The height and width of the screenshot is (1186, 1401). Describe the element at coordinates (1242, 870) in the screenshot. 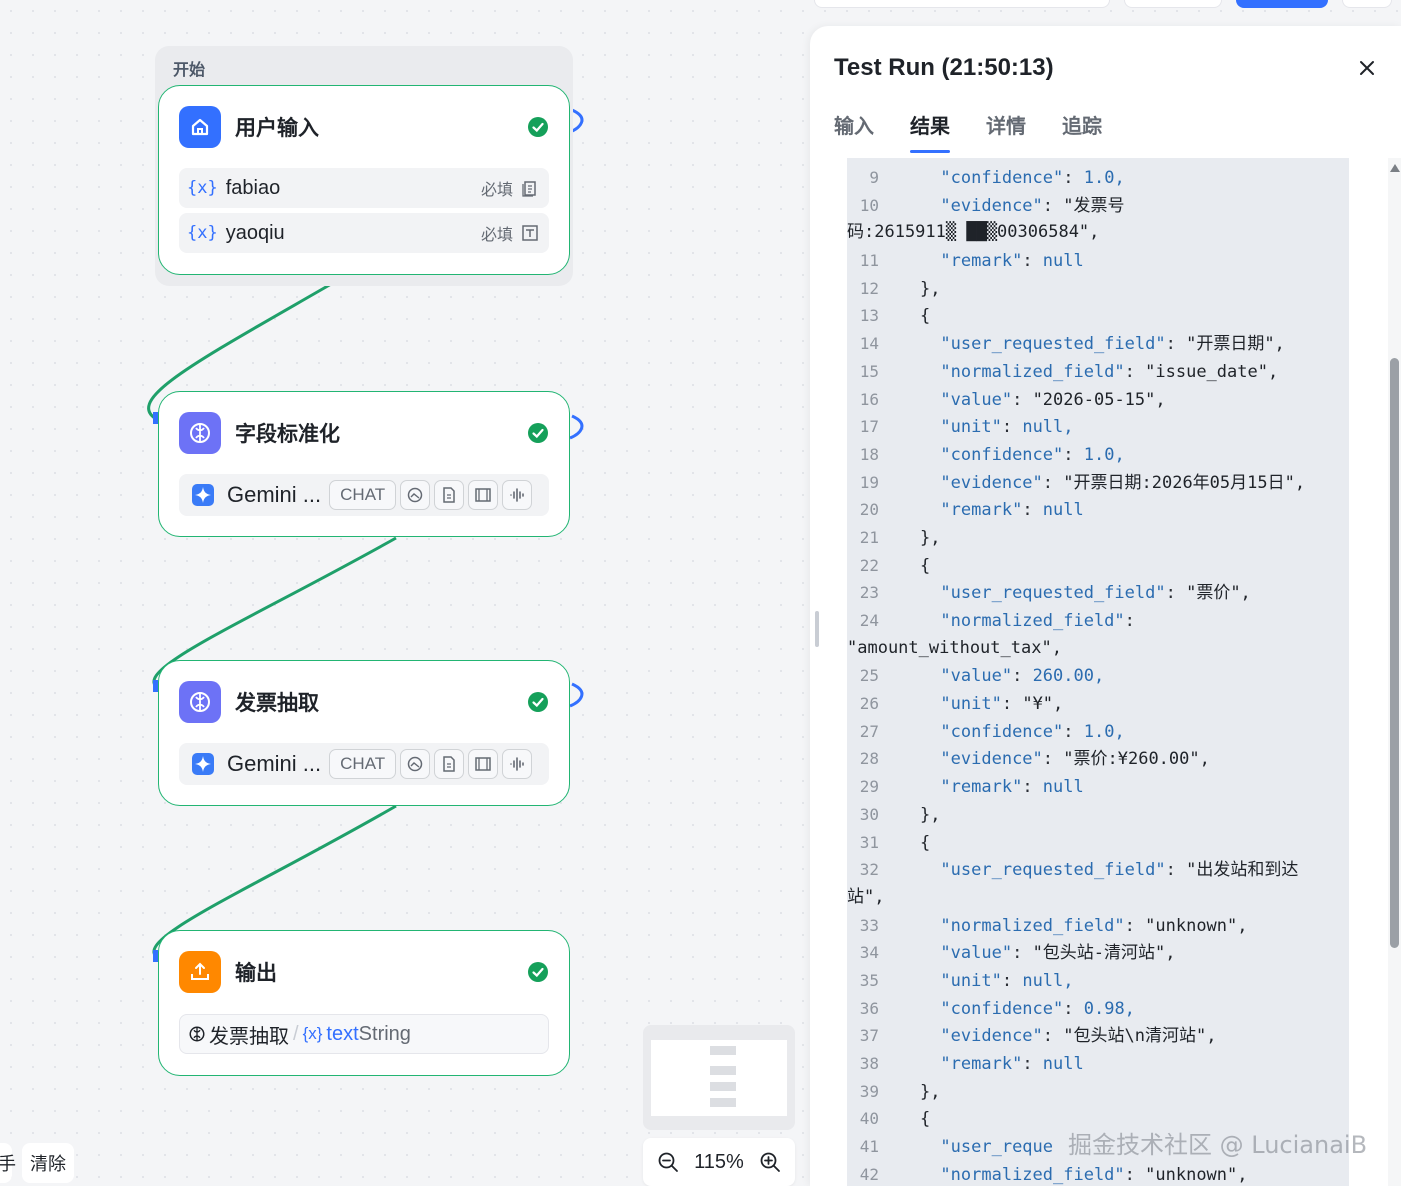

I see `json-value: "出发站和到达` at that location.